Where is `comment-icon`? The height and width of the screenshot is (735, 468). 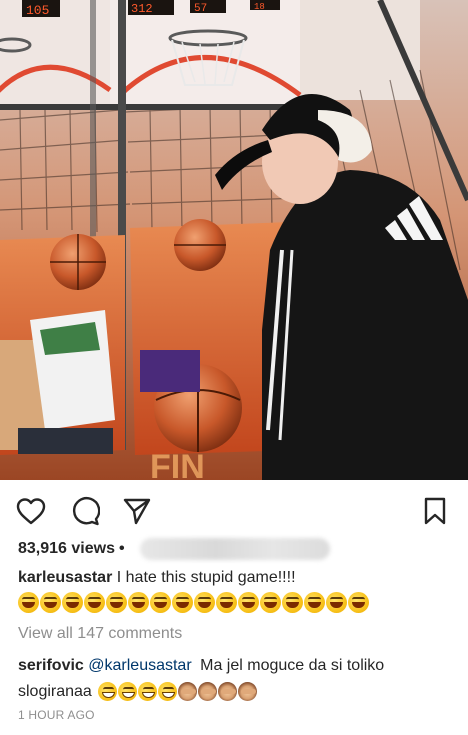 comment-icon is located at coordinates (86, 511).